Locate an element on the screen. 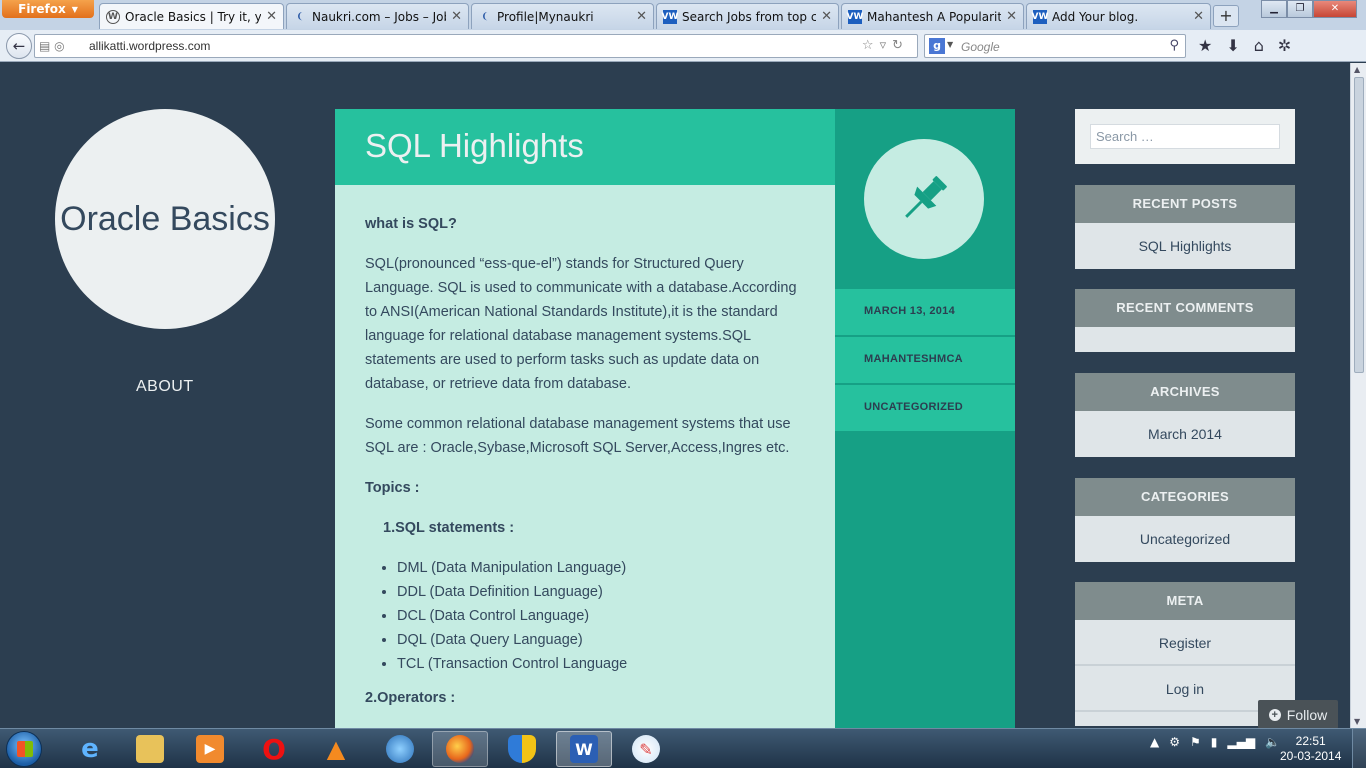  search-placeholder: Google is located at coordinates (980, 47).